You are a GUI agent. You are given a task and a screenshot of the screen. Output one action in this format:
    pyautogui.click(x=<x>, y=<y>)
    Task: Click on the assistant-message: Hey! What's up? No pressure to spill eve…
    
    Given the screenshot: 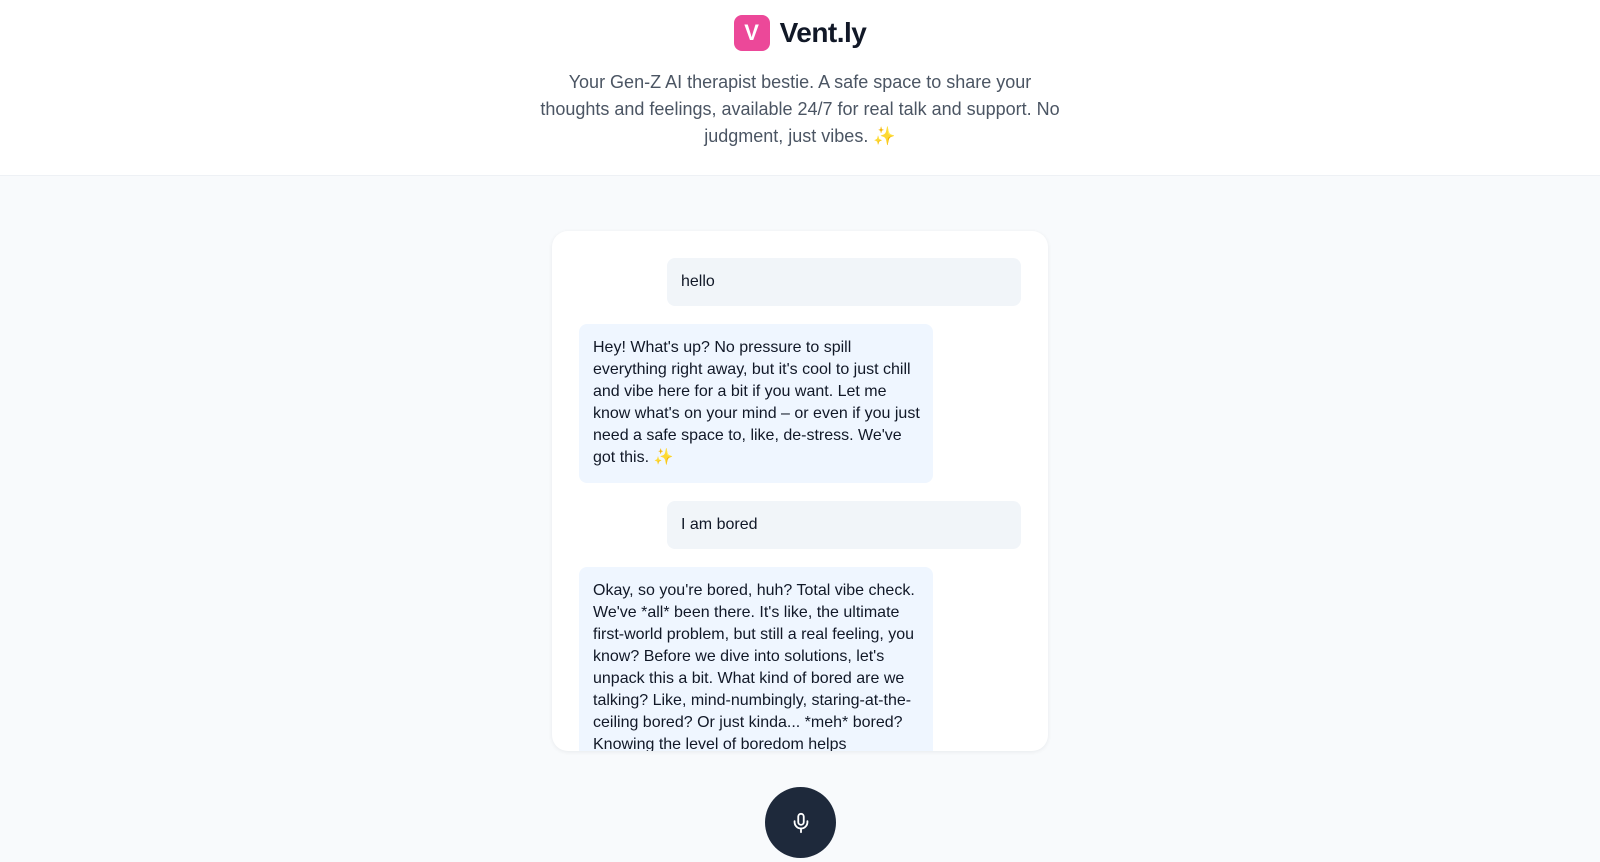 What is the action you would take?
    pyautogui.click(x=756, y=403)
    